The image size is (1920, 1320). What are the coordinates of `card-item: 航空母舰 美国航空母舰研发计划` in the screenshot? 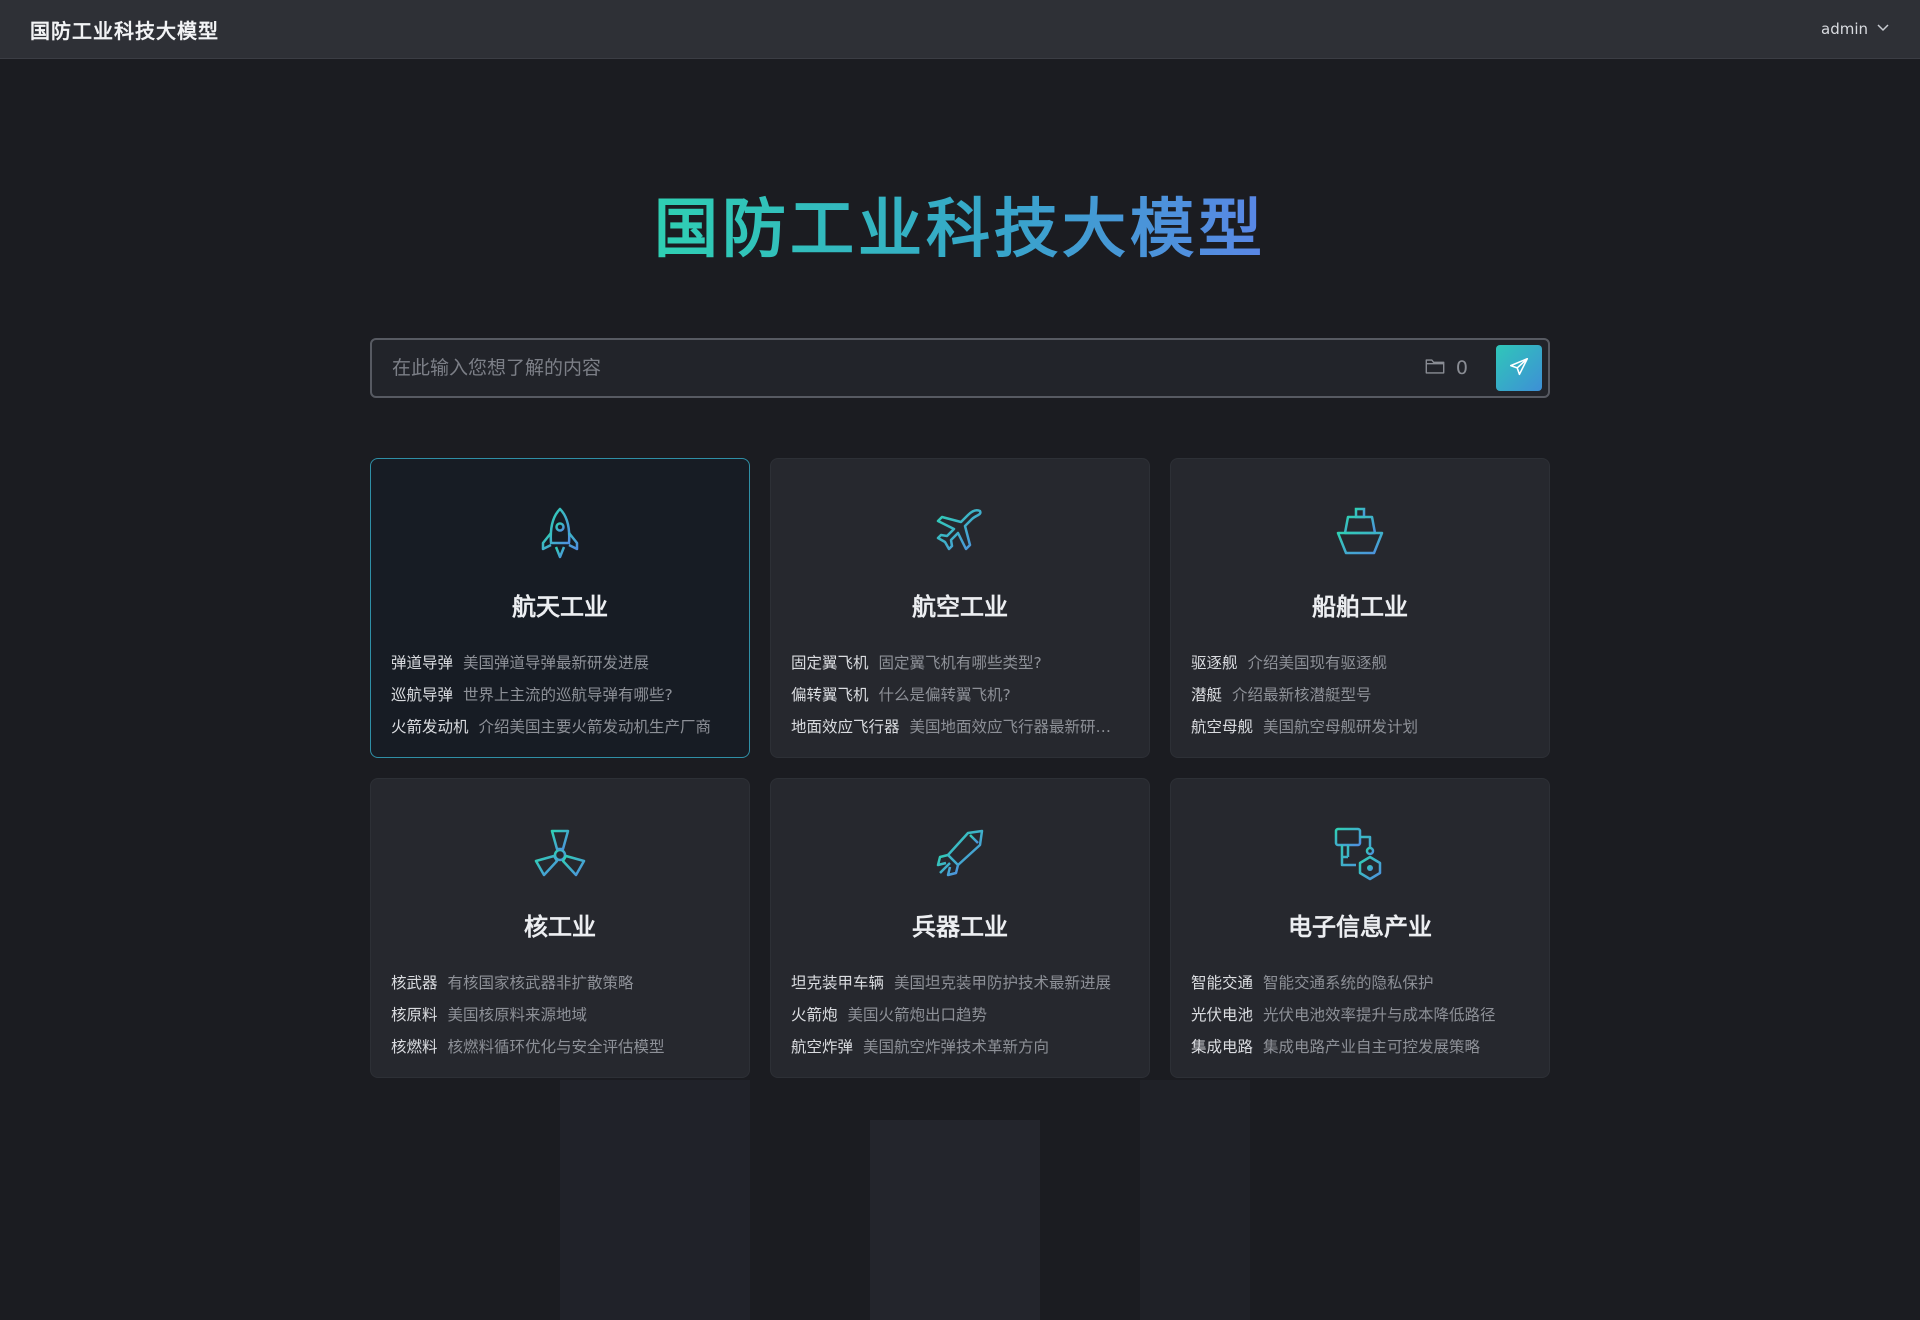 It's located at (1363, 727).